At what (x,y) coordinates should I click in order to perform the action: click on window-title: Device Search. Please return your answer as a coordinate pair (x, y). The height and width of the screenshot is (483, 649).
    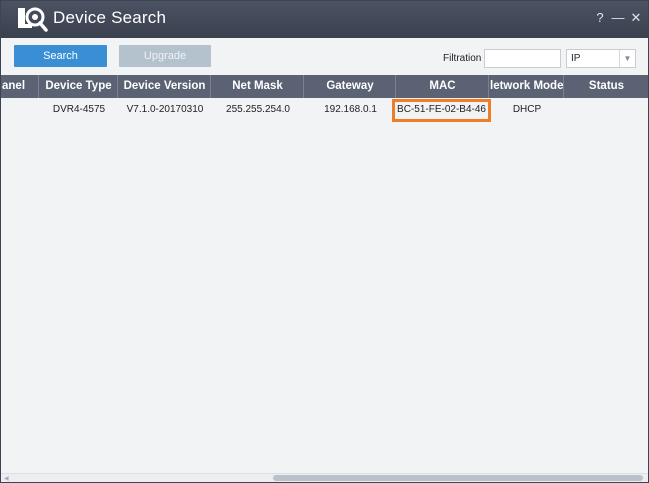
    Looking at the image, I should click on (110, 17).